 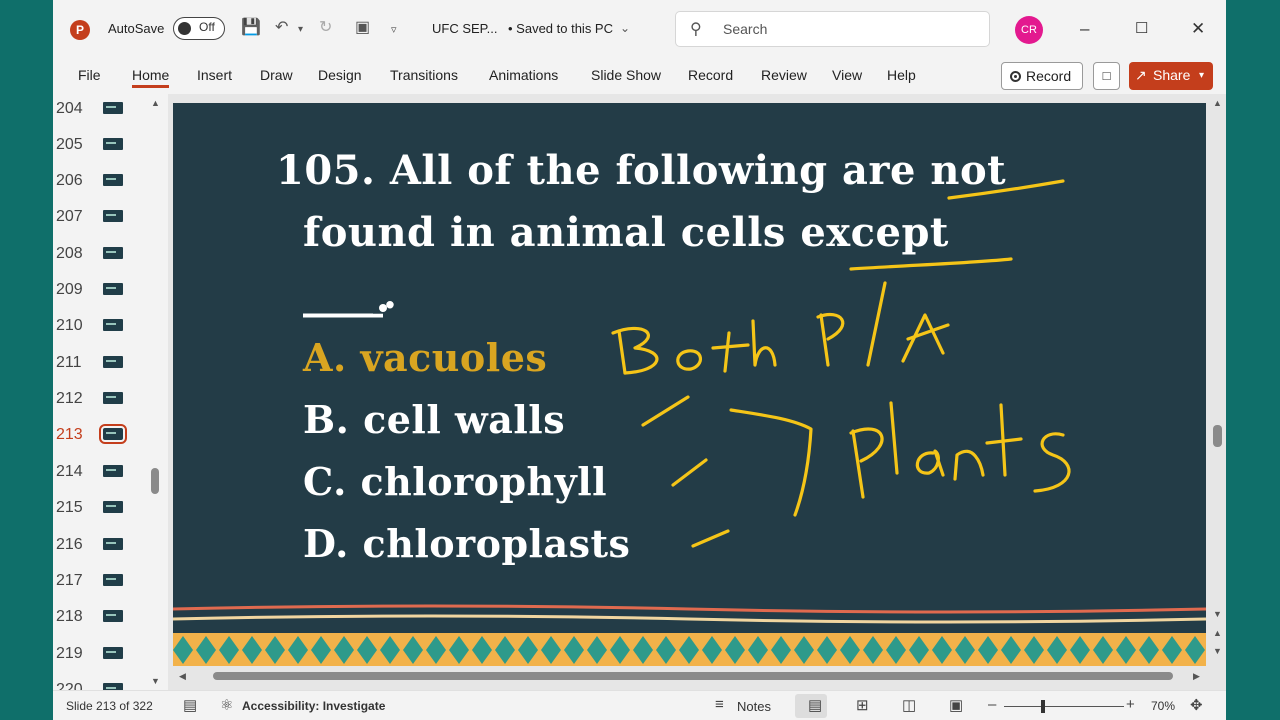 I want to click on undo-icon: ↶, so click(x=281, y=28).